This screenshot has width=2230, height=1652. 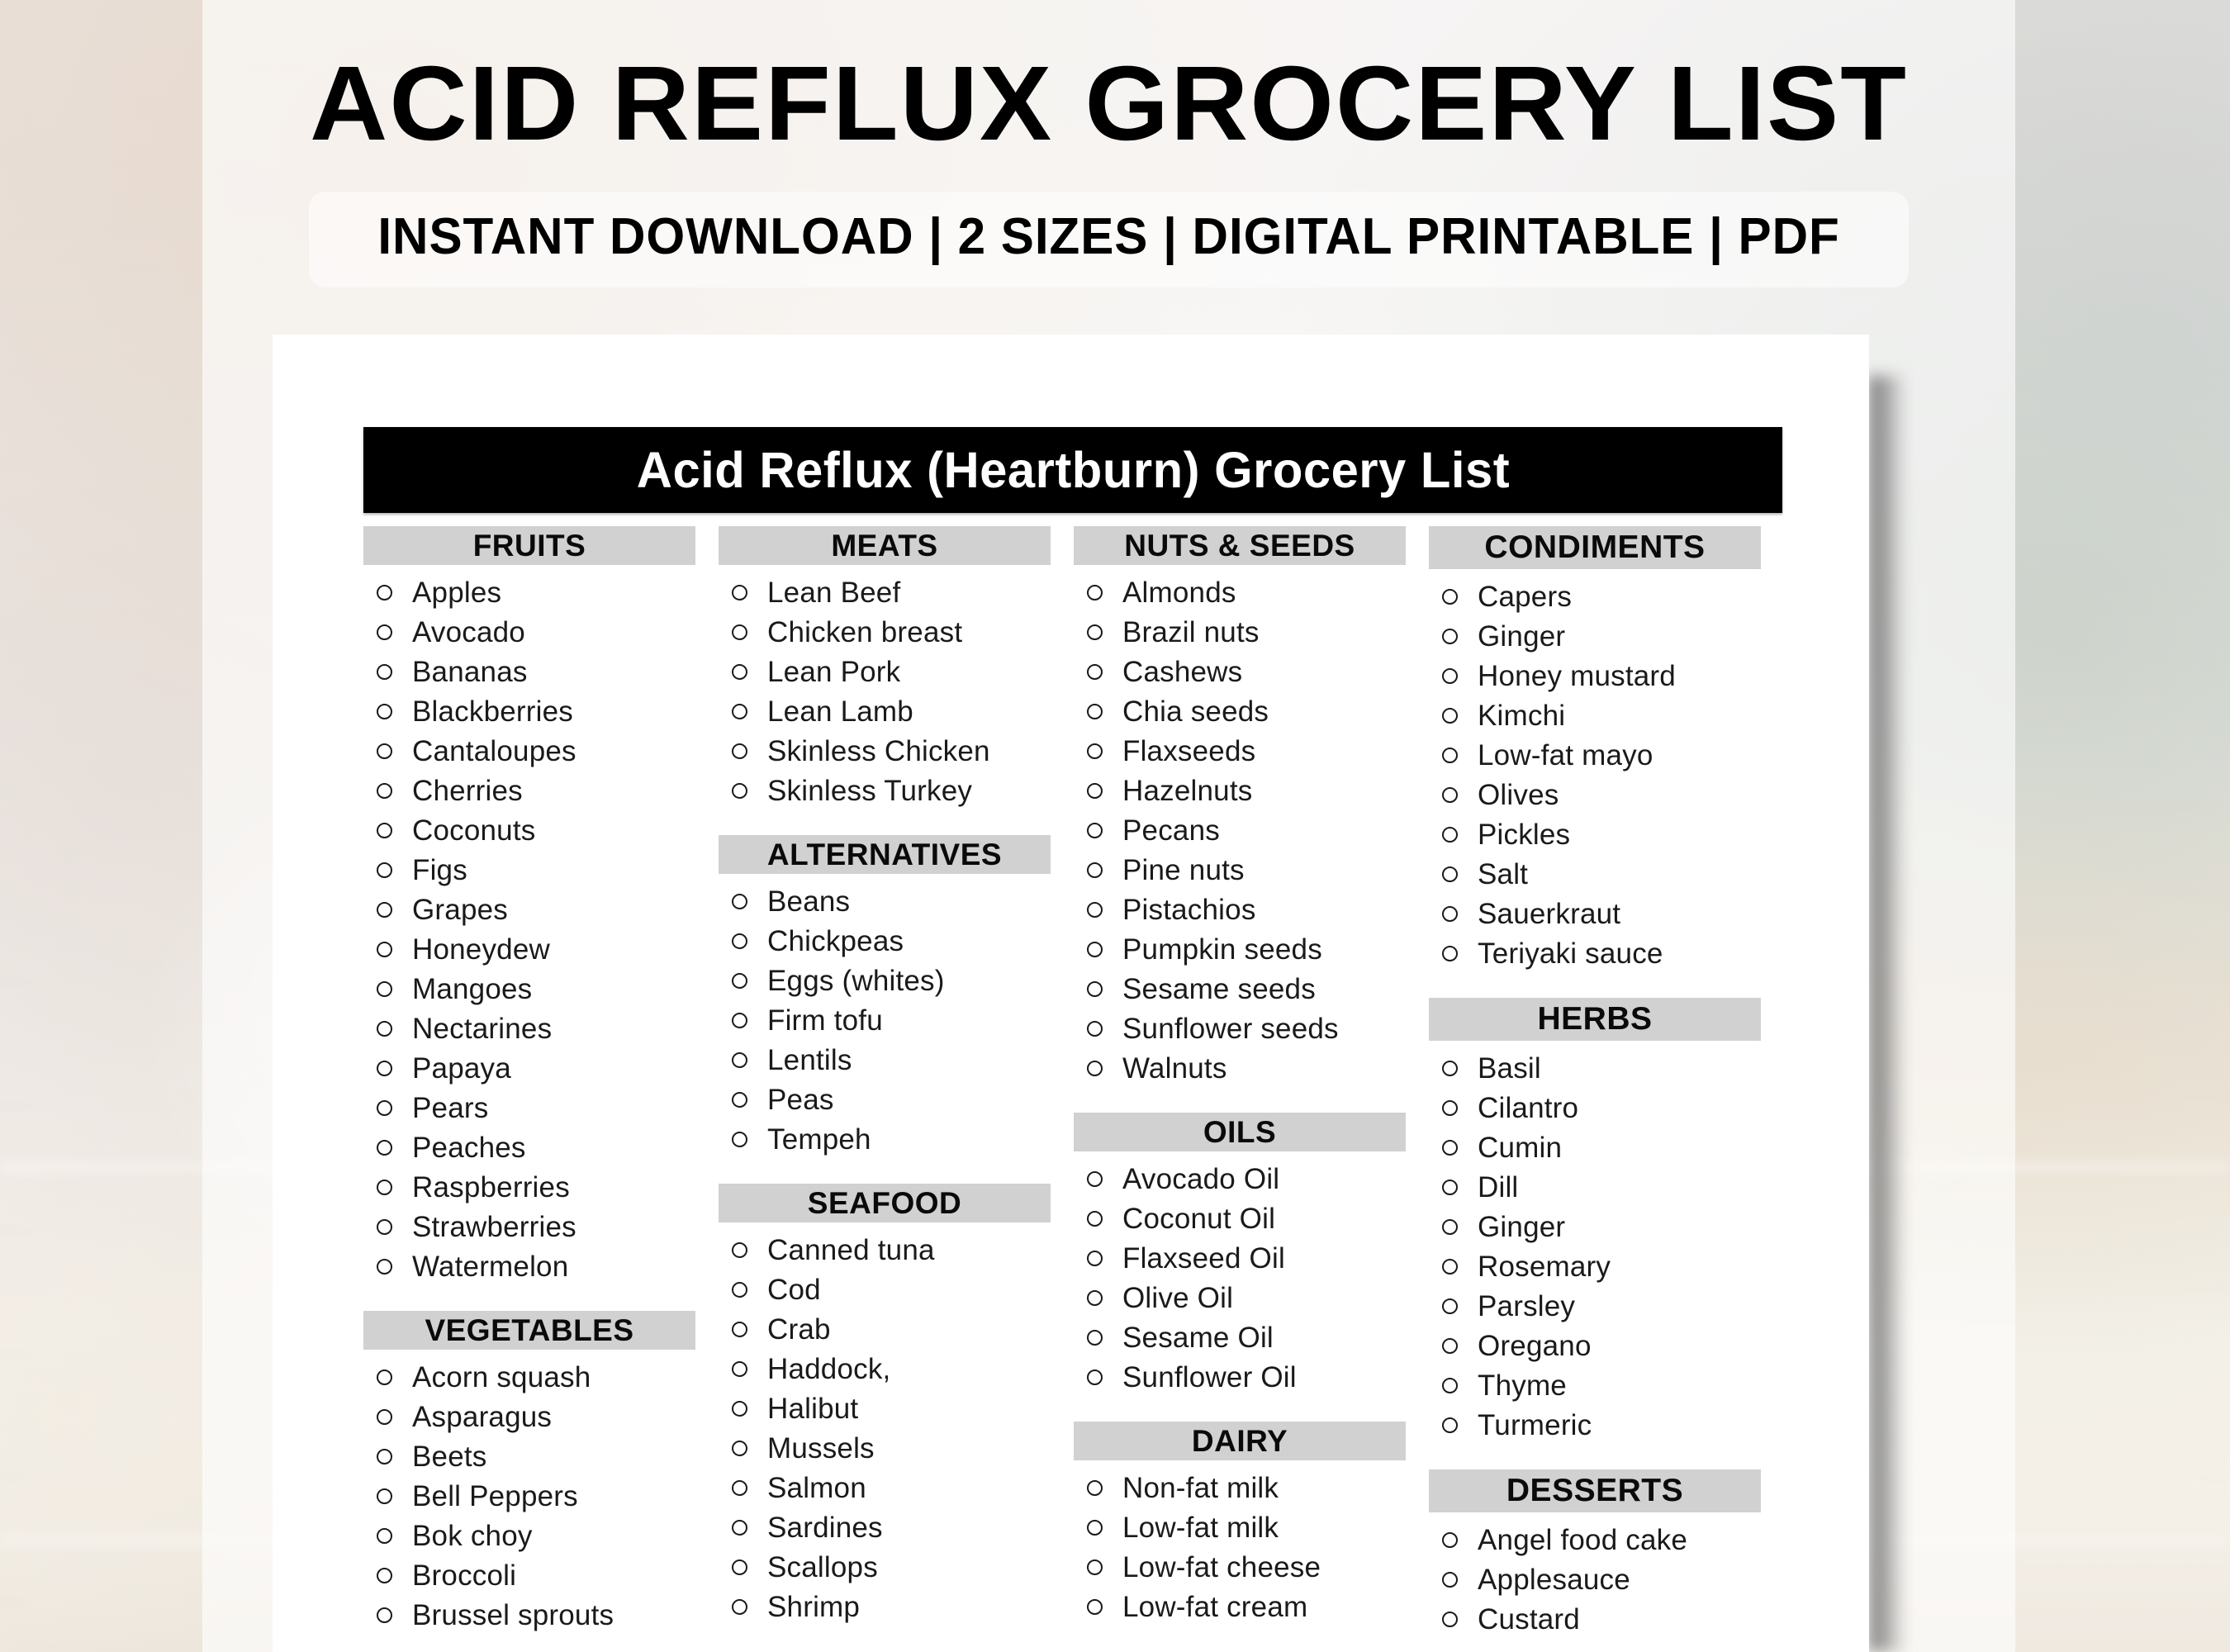 What do you see at coordinates (541, 1147) in the screenshot?
I see `list-item: Peaches` at bounding box center [541, 1147].